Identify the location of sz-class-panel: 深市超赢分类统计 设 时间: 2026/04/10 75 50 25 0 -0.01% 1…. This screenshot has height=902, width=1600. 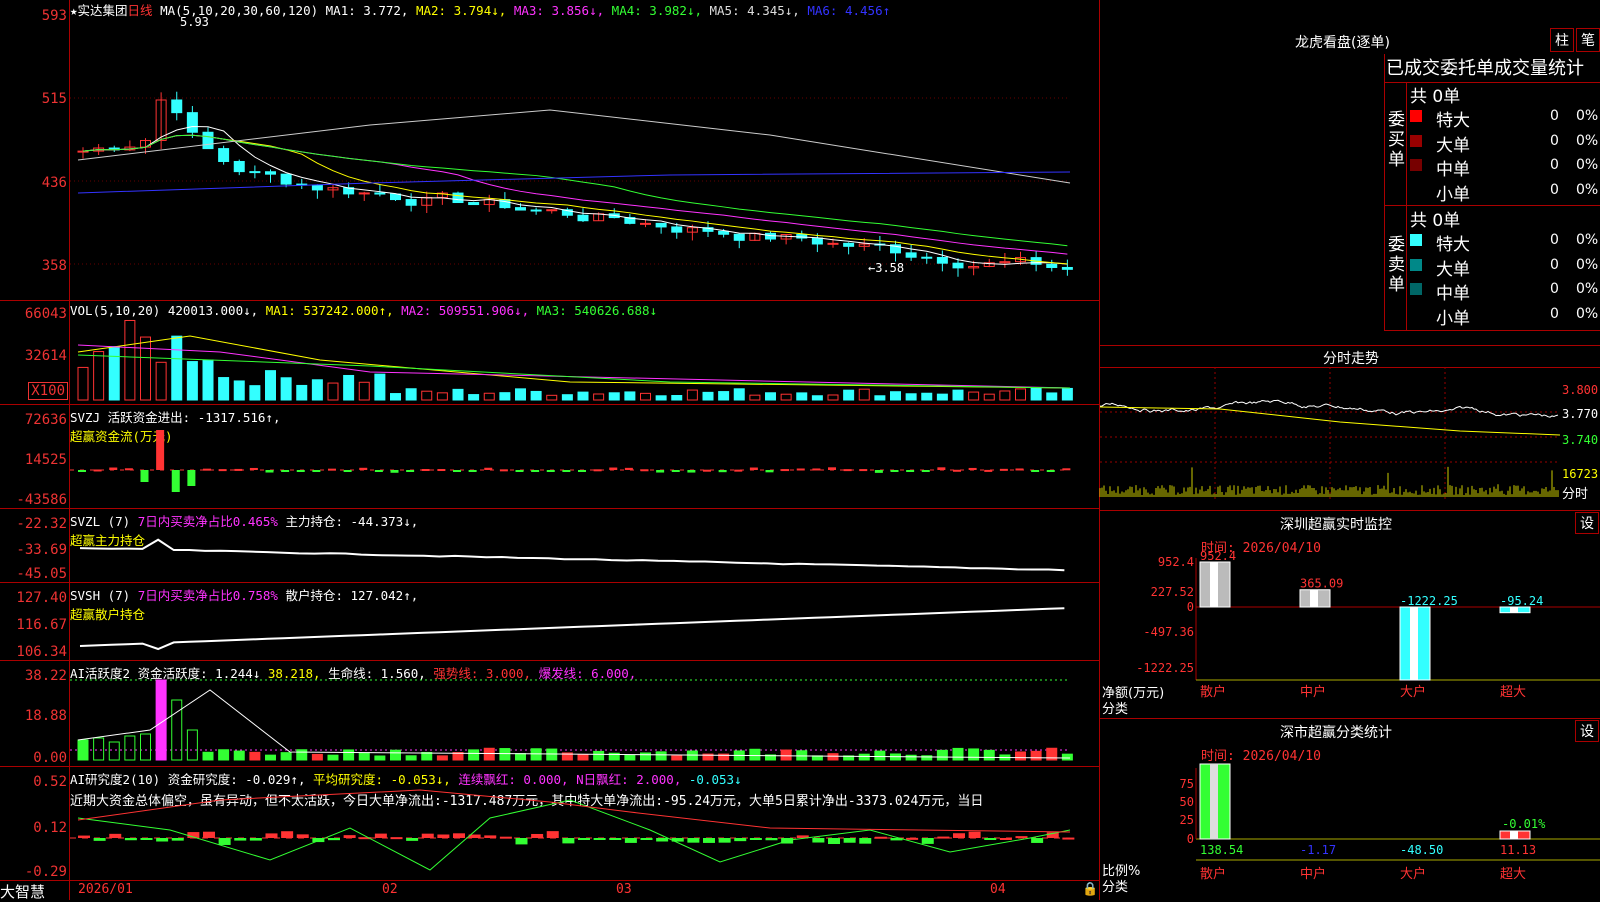
(1350, 809).